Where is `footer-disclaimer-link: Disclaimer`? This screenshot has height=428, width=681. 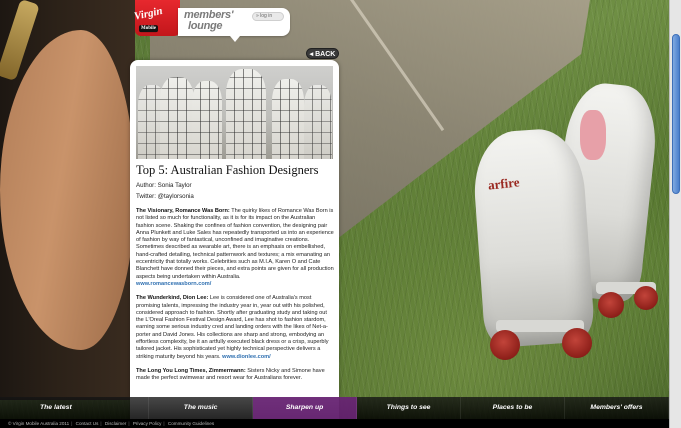 footer-disclaimer-link: Disclaimer is located at coordinates (115, 423).